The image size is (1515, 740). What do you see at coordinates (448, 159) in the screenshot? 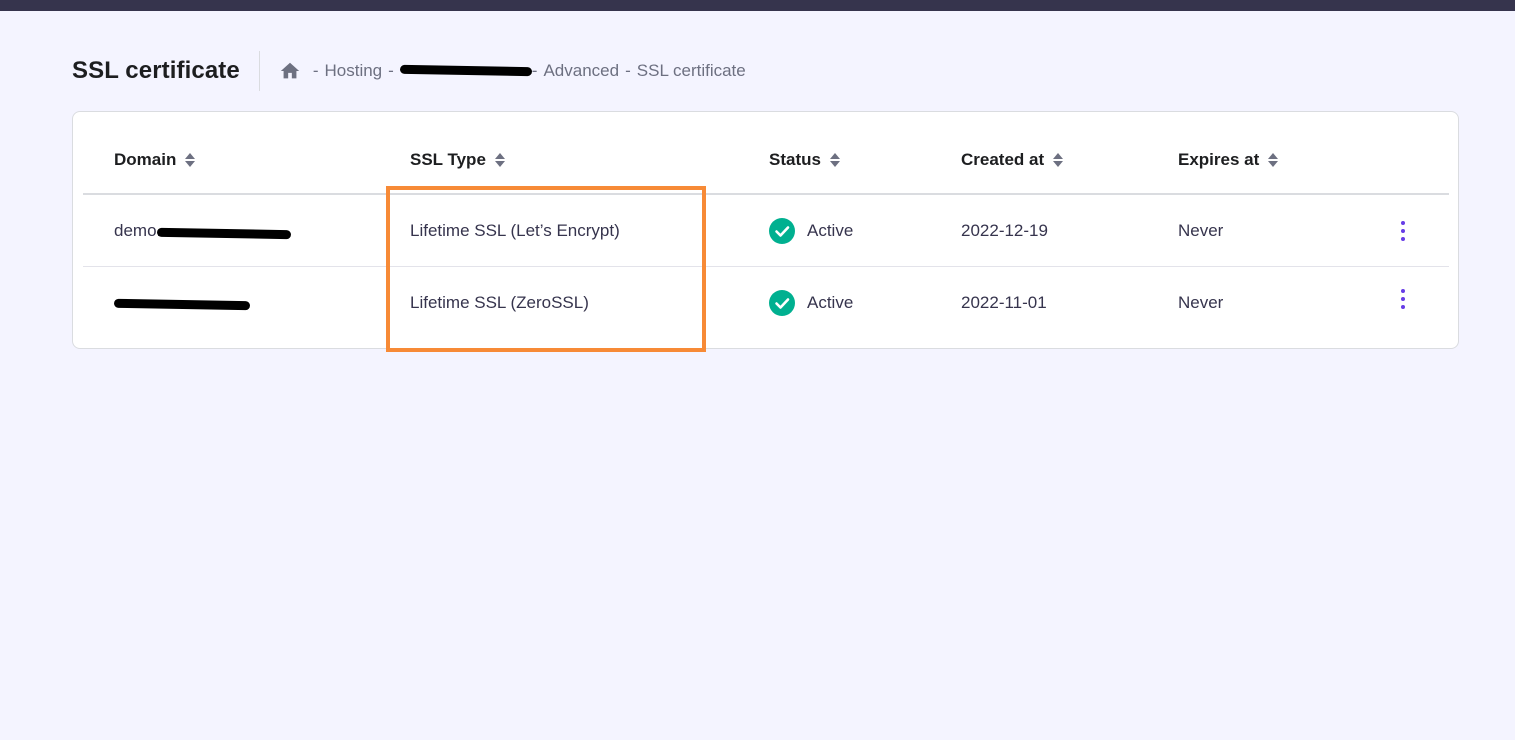
I see `column-ssl-type-label: SSL Type` at bounding box center [448, 159].